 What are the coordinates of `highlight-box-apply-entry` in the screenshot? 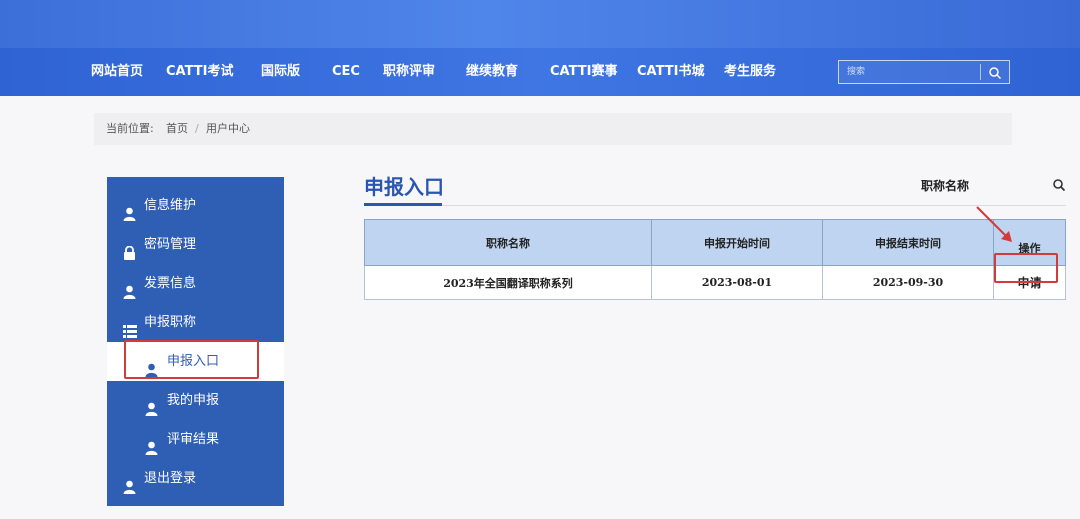 It's located at (191, 359).